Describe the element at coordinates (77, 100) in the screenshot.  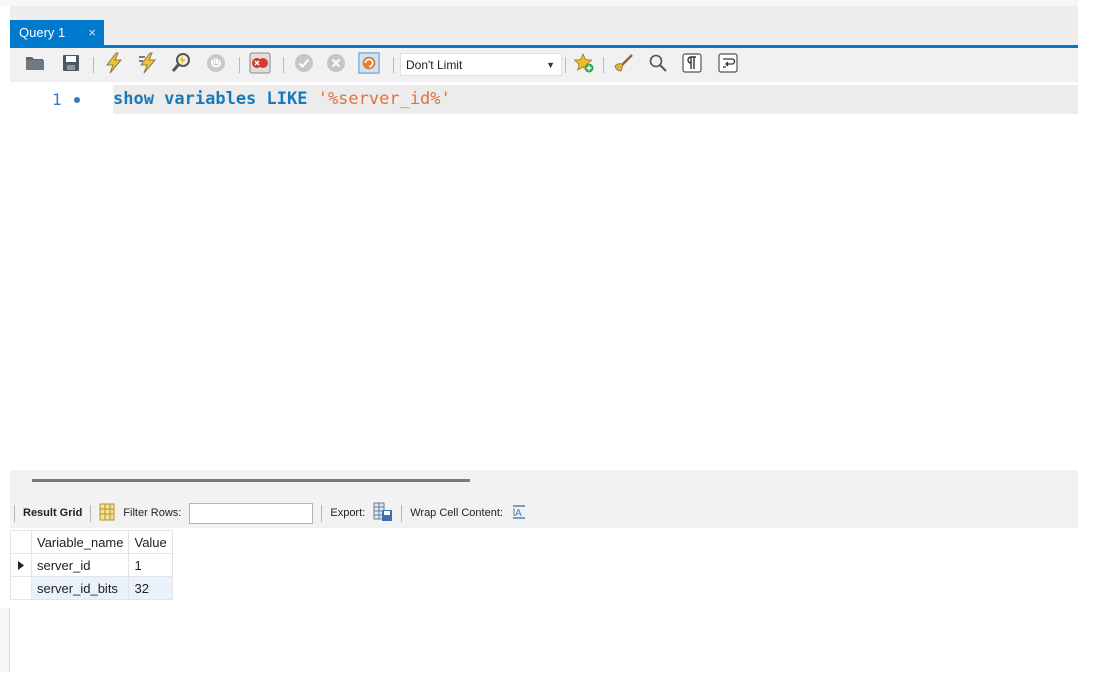
I see `statement-marker-icon` at that location.